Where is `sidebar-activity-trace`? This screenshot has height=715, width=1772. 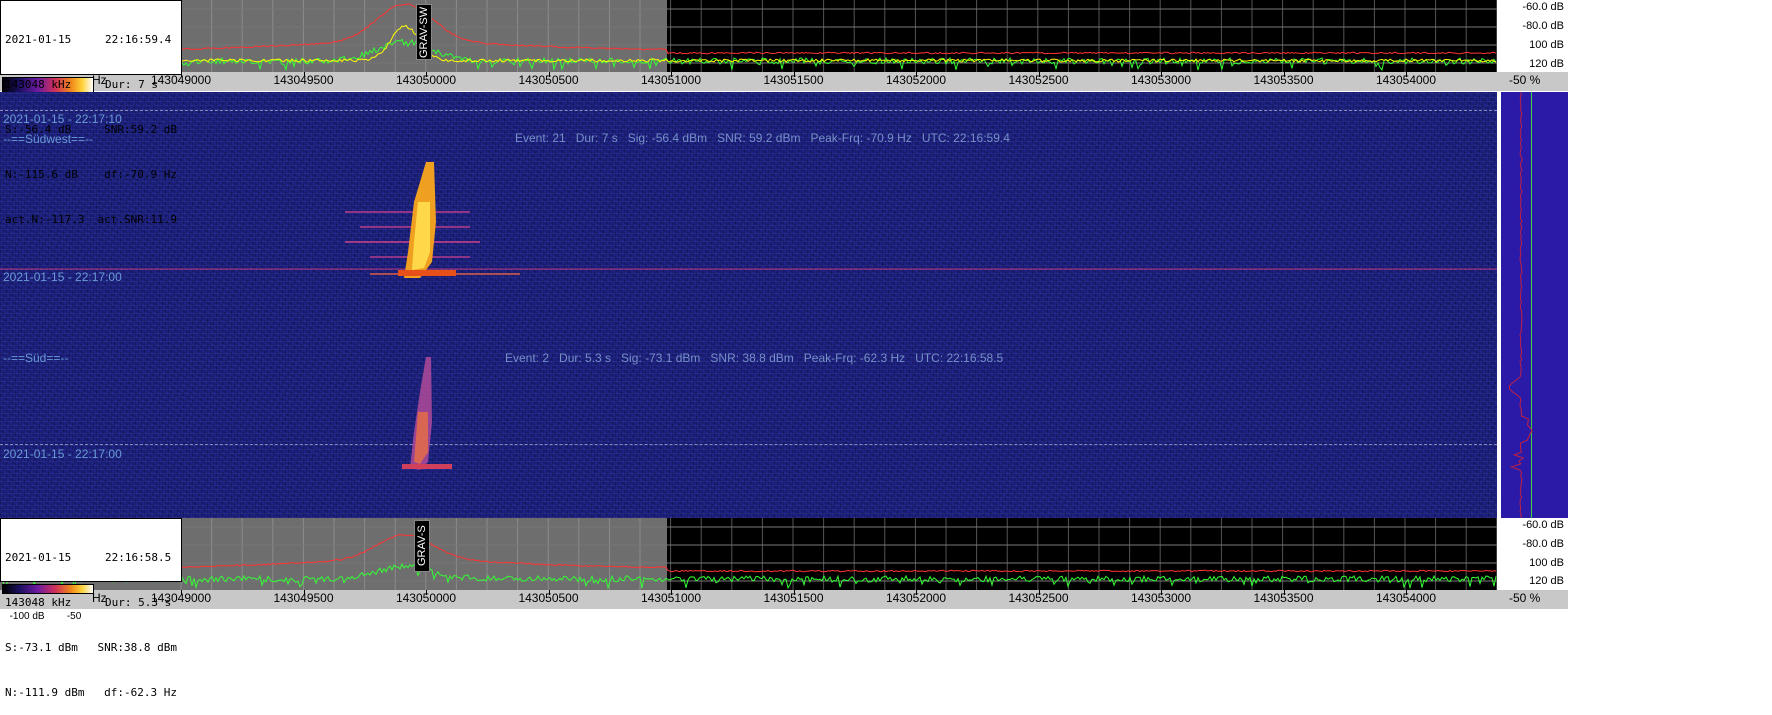 sidebar-activity-trace is located at coordinates (1520, 305).